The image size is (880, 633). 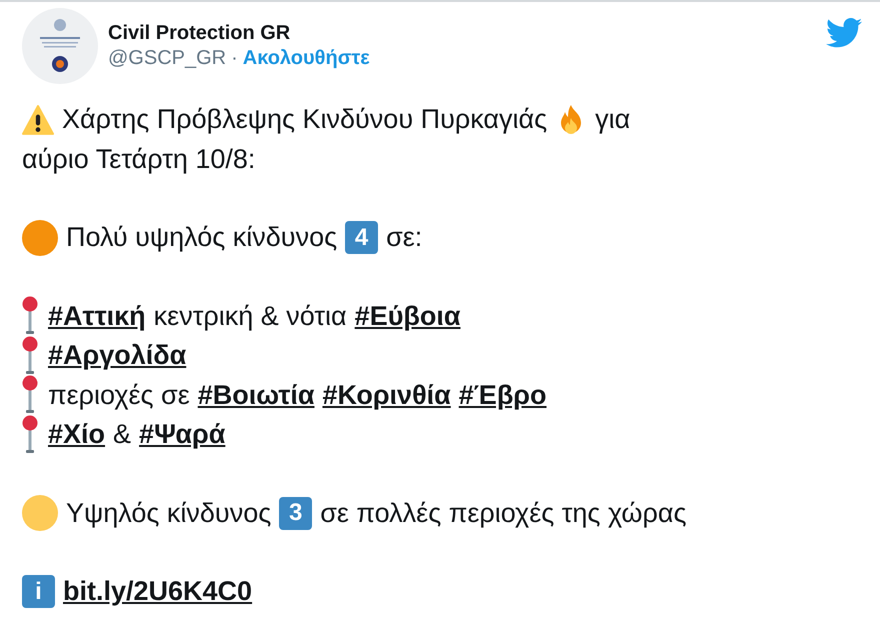 What do you see at coordinates (295, 513) in the screenshot?
I see `number-keycap: 3` at bounding box center [295, 513].